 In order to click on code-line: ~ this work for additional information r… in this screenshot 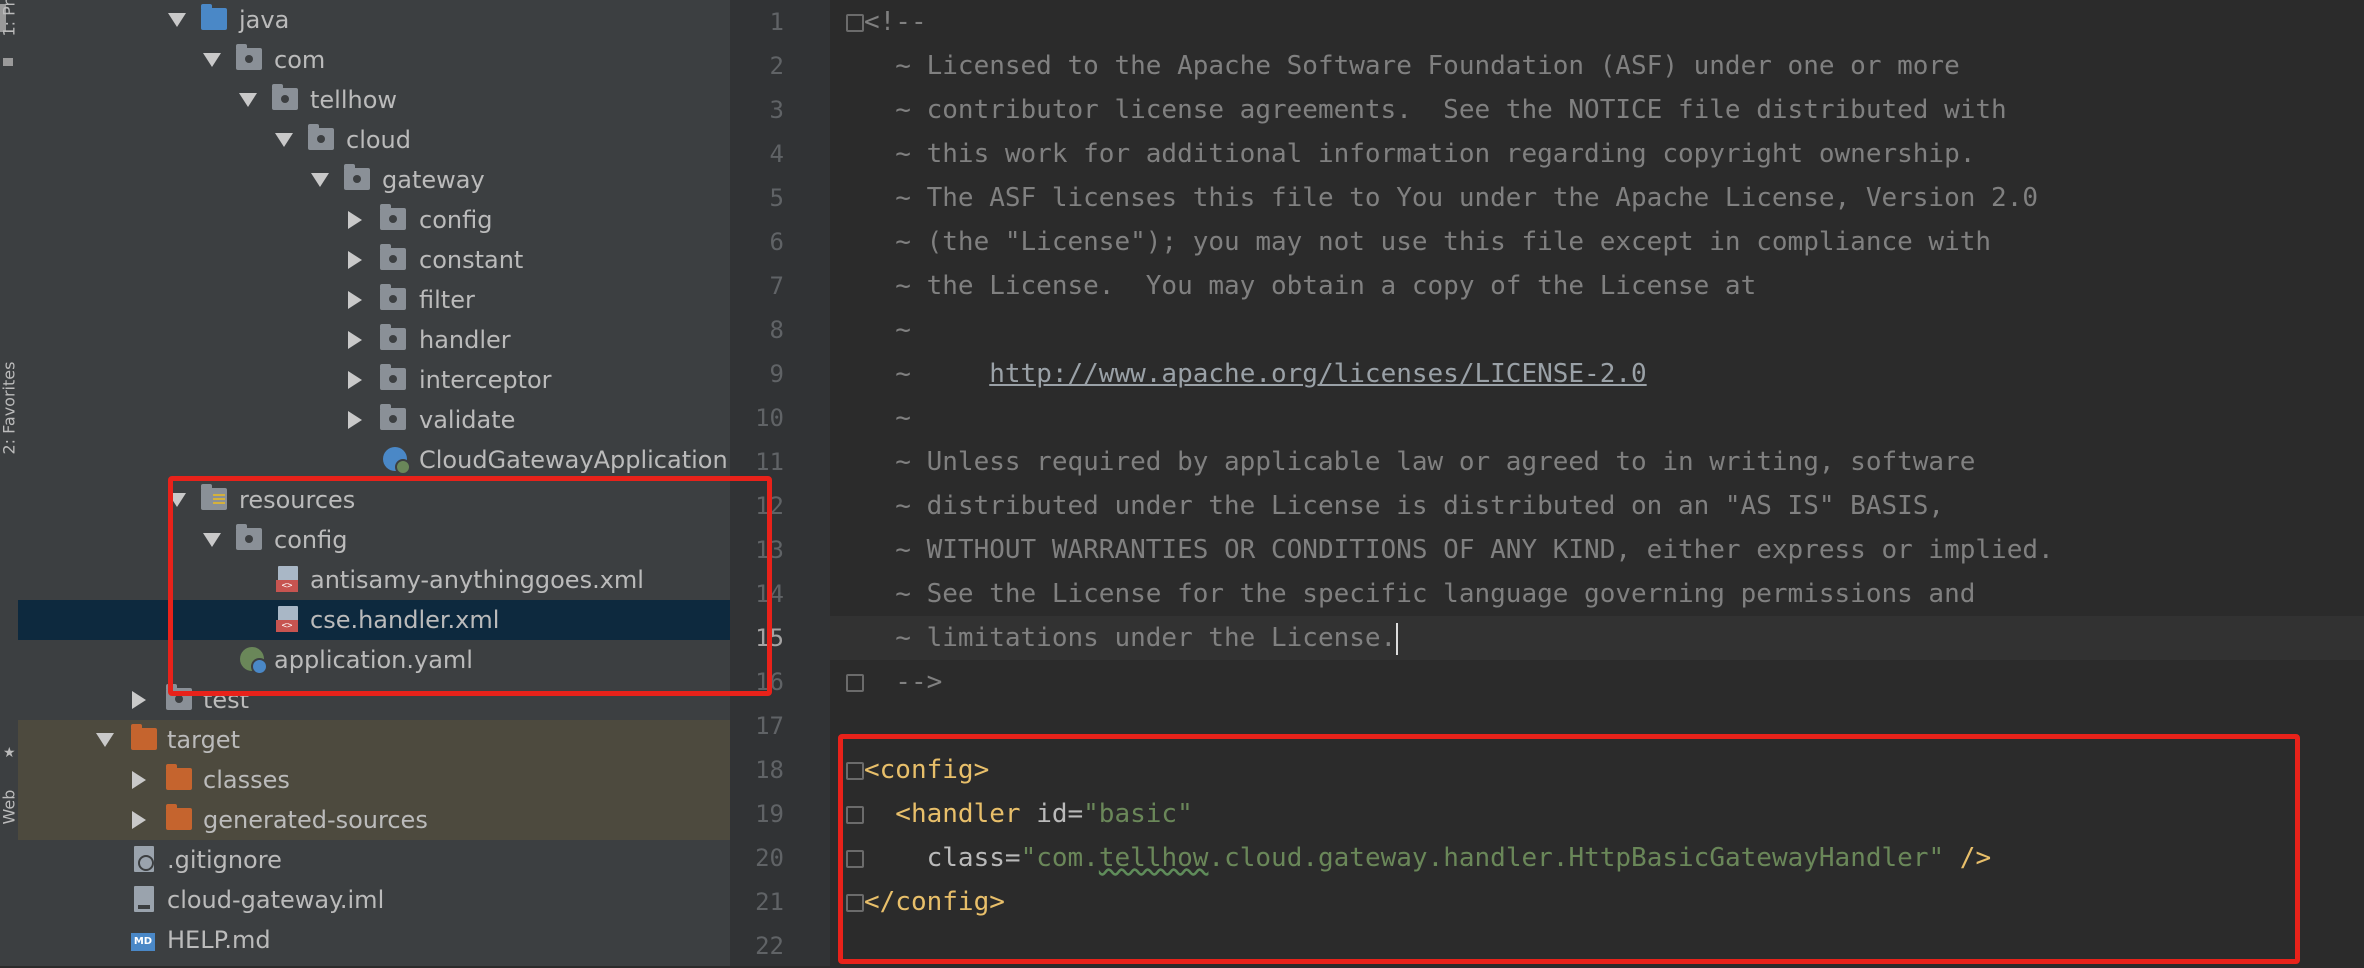, I will do `click(1420, 154)`.